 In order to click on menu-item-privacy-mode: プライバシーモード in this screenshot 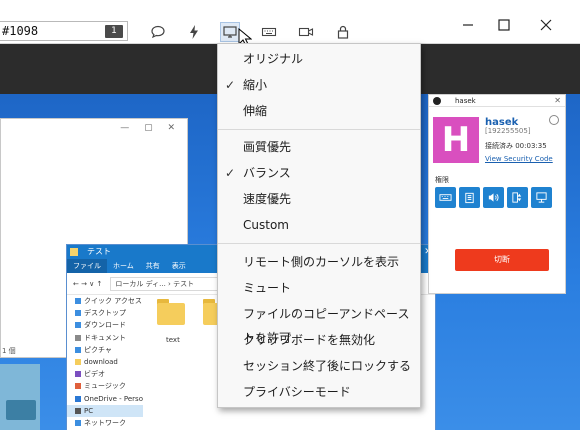, I will do `click(319, 392)`.